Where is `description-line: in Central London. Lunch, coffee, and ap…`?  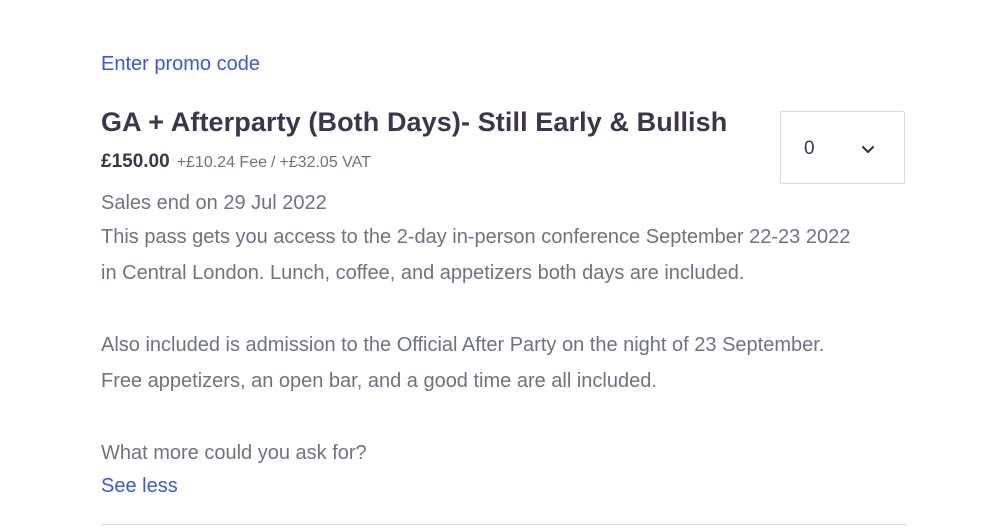 description-line: in Central London. Lunch, coffee, and ap… is located at coordinates (423, 273).